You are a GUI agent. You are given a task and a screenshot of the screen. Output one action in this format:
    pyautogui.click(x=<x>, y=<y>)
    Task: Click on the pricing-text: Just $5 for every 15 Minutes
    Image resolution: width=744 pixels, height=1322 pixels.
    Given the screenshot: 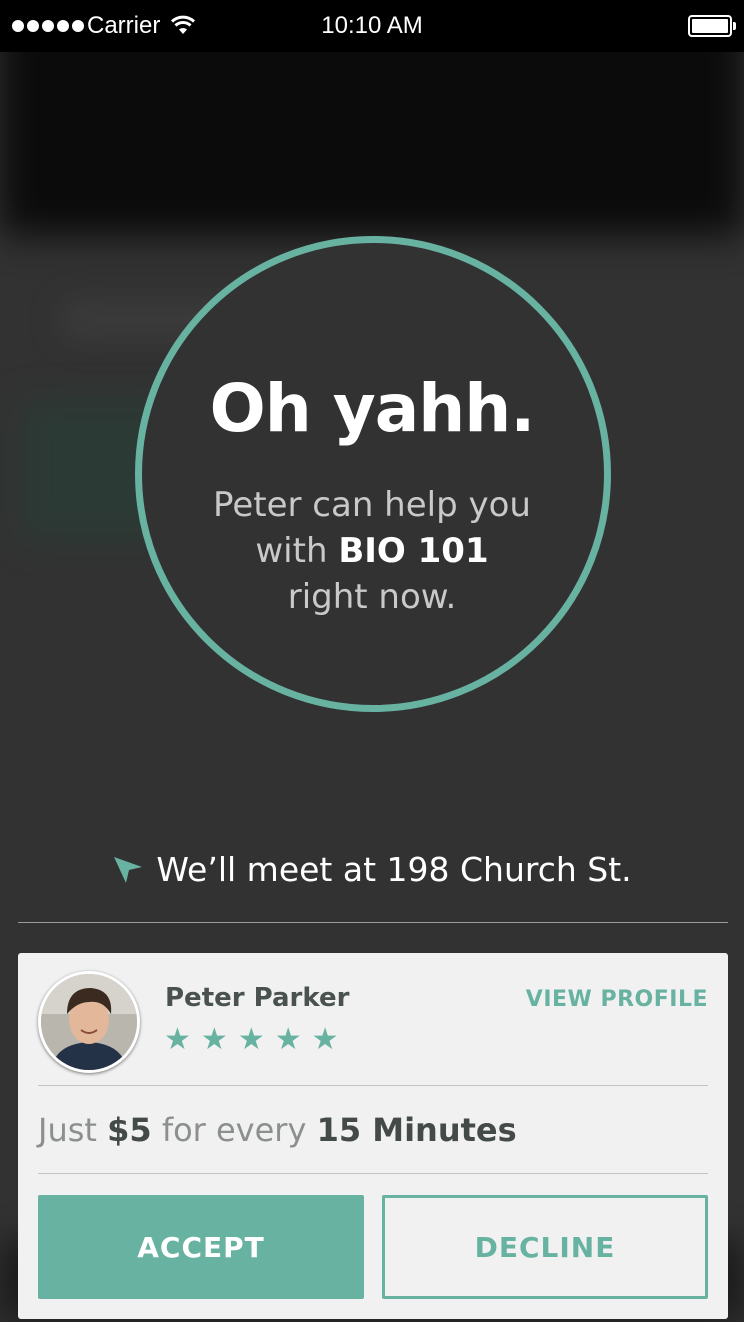 What is the action you would take?
    pyautogui.click(x=277, y=1130)
    